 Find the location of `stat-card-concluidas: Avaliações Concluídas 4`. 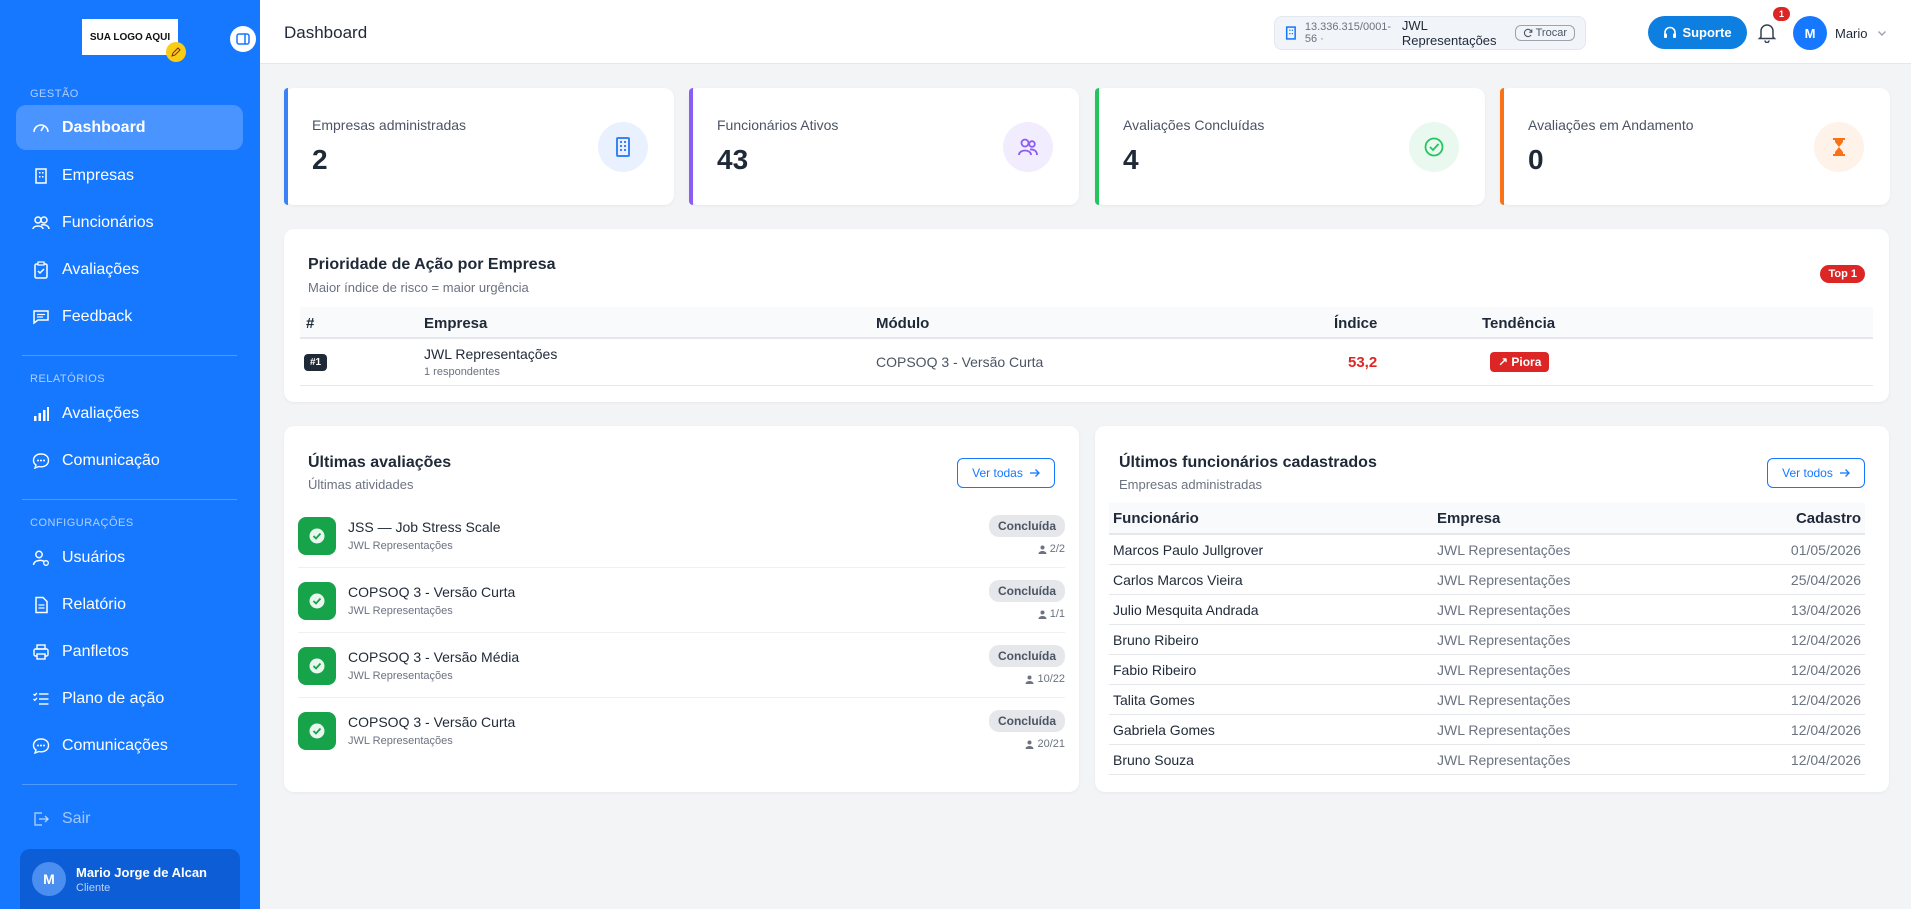

stat-card-concluidas: Avaliações Concluídas 4 is located at coordinates (1290, 146).